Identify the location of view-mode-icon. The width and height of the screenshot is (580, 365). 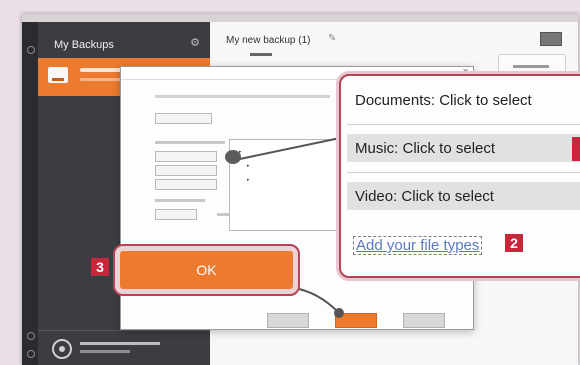
(551, 39).